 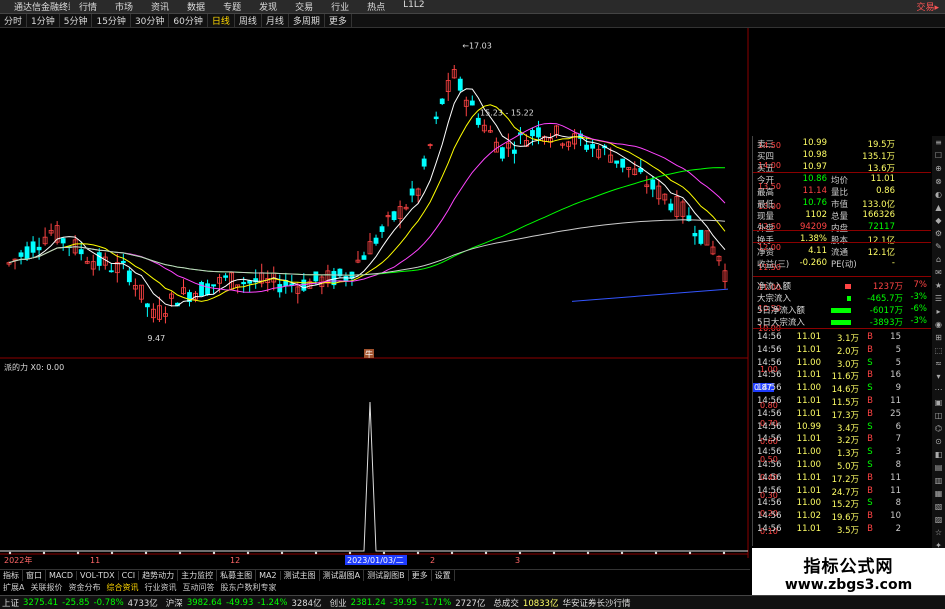 I want to click on side-tool-icon: ◉, so click(x=938, y=324).